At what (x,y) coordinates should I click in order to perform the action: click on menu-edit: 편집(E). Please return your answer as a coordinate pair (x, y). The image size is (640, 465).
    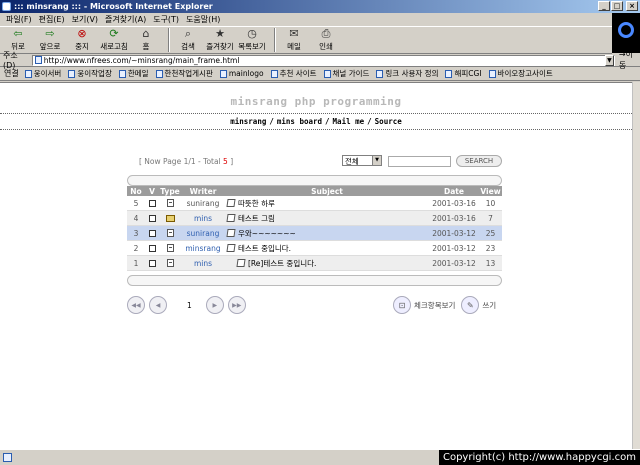
    Looking at the image, I should click on (52, 19).